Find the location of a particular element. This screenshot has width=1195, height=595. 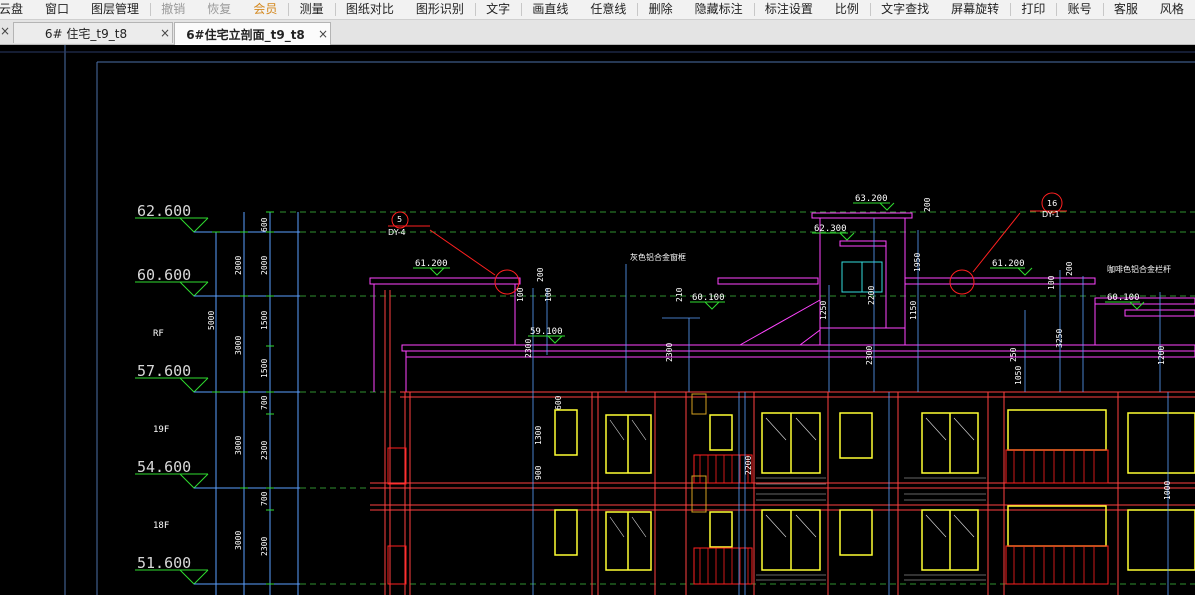

menu-item: 标注设置 is located at coordinates (789, 9).